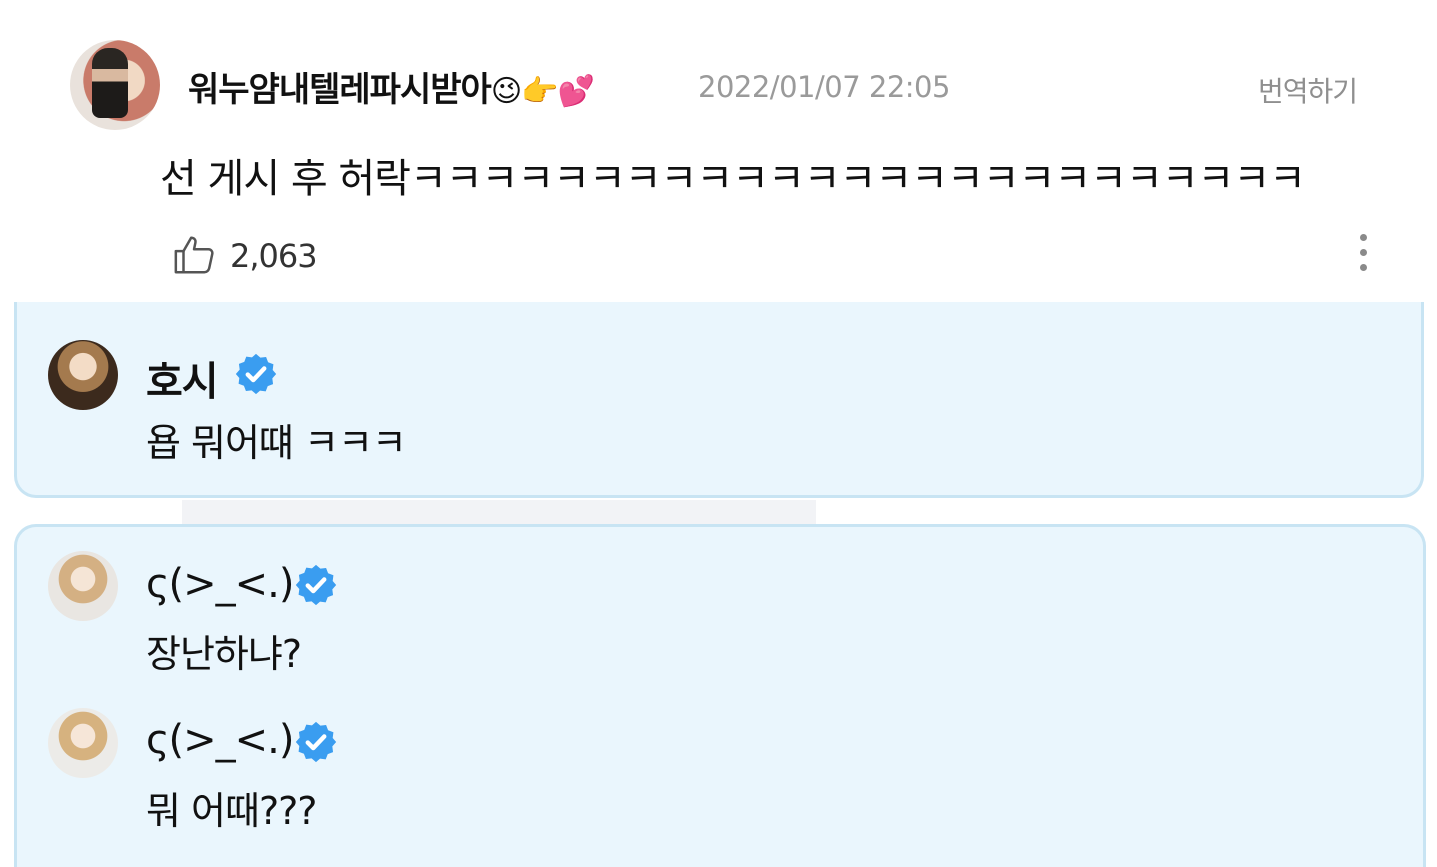  Describe the element at coordinates (499, 512) in the screenshot. I see `divider` at that location.